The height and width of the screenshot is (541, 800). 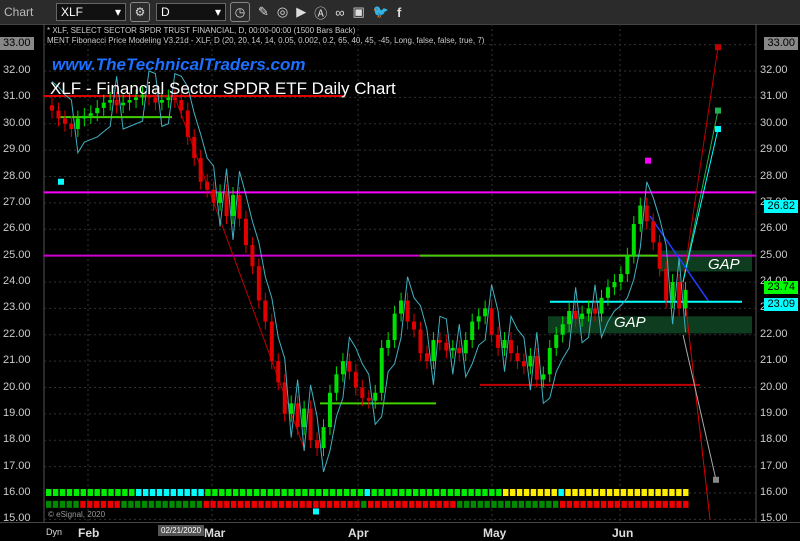 I want to click on indicator-icon: ◎, so click(x=282, y=12).